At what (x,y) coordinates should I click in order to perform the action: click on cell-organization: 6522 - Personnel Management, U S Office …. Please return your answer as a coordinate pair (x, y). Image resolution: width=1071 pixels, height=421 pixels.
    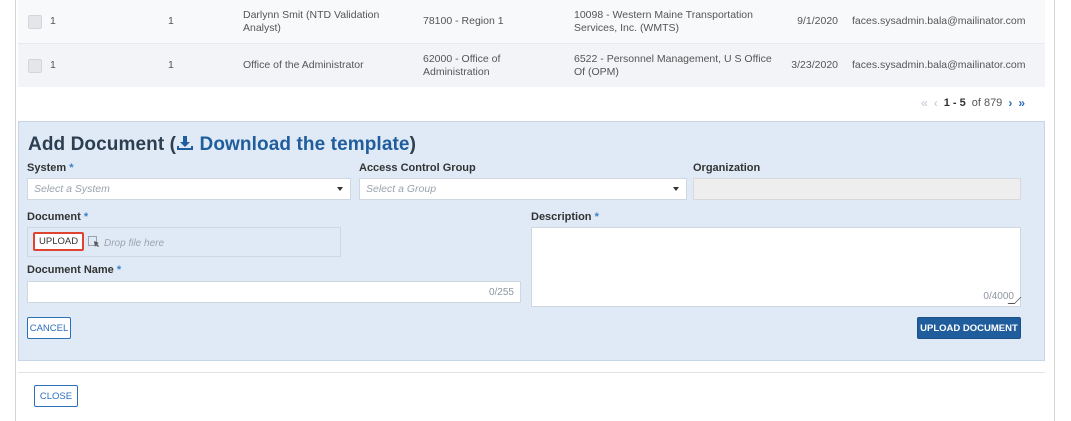
    Looking at the image, I should click on (673, 65).